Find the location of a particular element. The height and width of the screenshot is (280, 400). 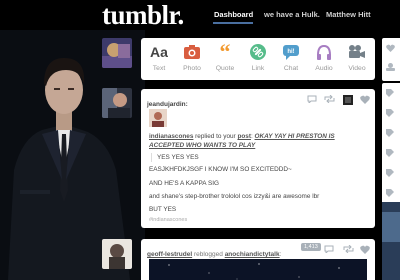

post-line: EASJKHFDKJSGF I KNOW I'M SO EXCITEDDD~ is located at coordinates (220, 169).